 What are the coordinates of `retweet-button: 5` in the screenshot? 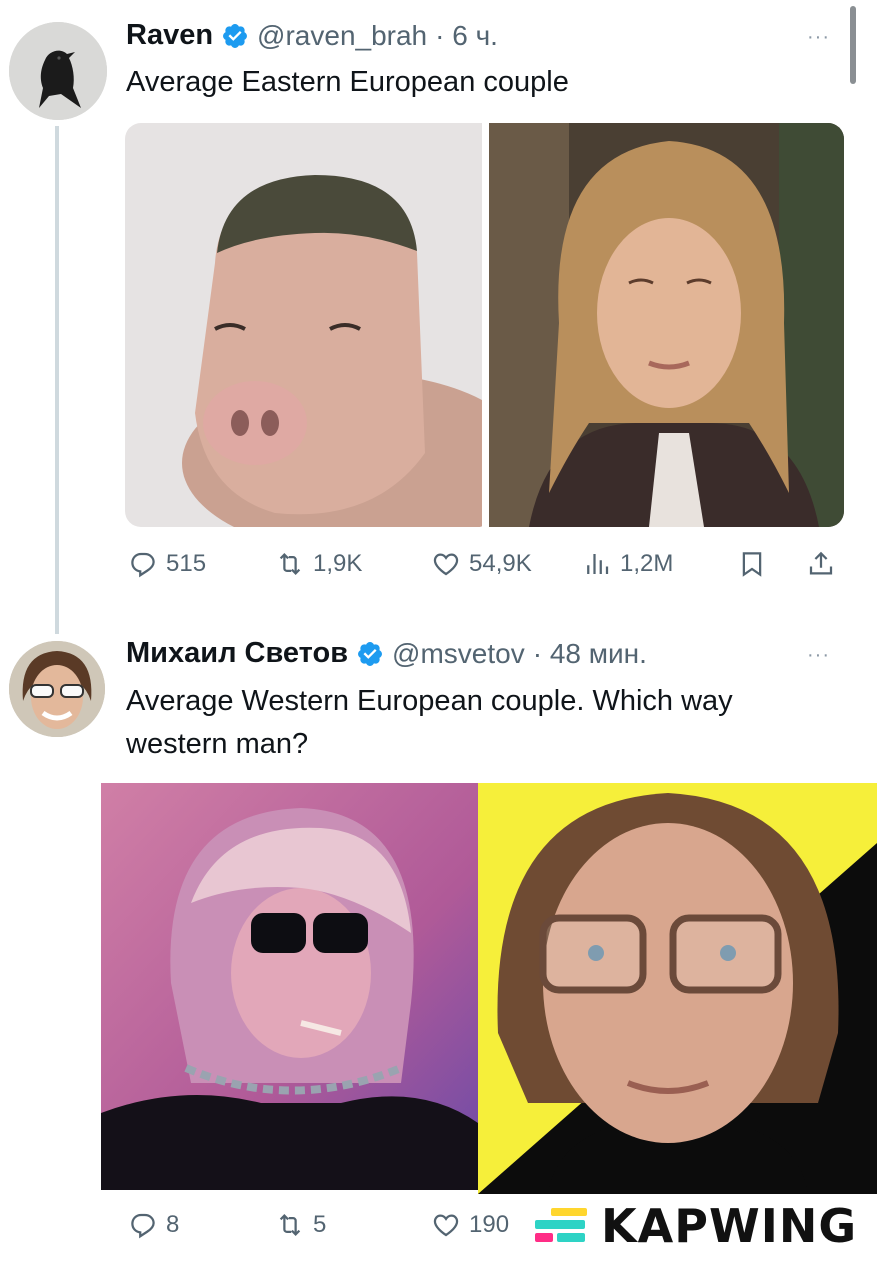 It's located at (300, 1225).